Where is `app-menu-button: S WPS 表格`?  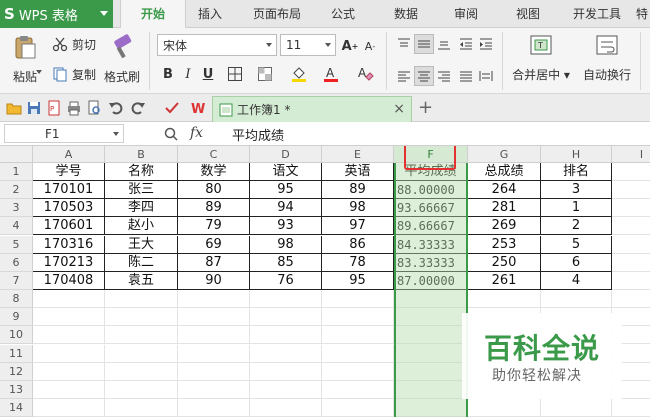
app-menu-button: S WPS 表格 is located at coordinates (56, 14).